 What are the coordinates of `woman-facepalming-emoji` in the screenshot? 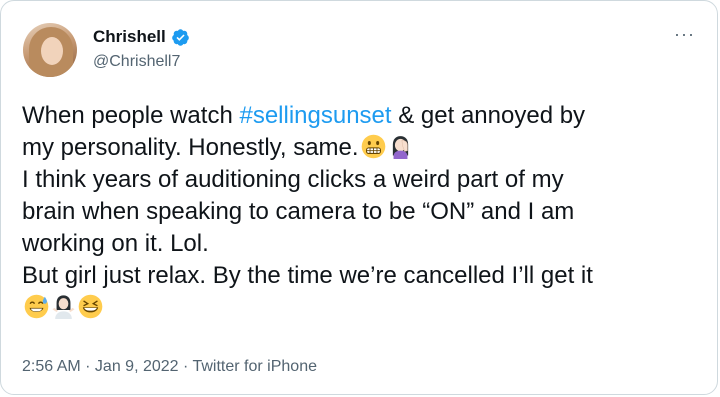 It's located at (400, 147).